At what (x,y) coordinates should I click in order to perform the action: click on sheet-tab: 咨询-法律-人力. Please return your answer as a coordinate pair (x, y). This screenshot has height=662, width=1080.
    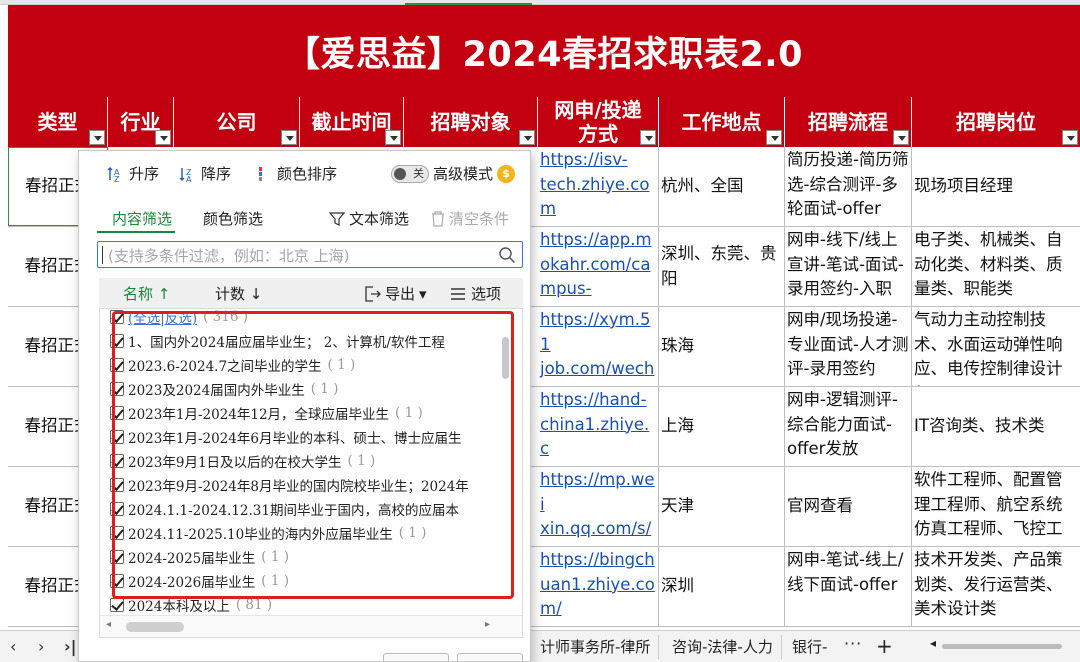
    Looking at the image, I should click on (723, 647).